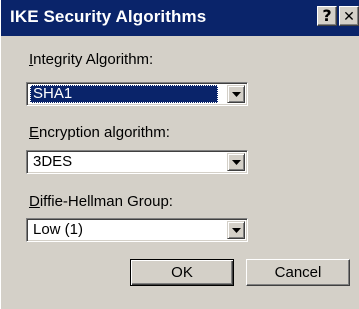 This screenshot has width=359, height=309. I want to click on integrity-algorithm-select: SHA1, so click(137, 94).